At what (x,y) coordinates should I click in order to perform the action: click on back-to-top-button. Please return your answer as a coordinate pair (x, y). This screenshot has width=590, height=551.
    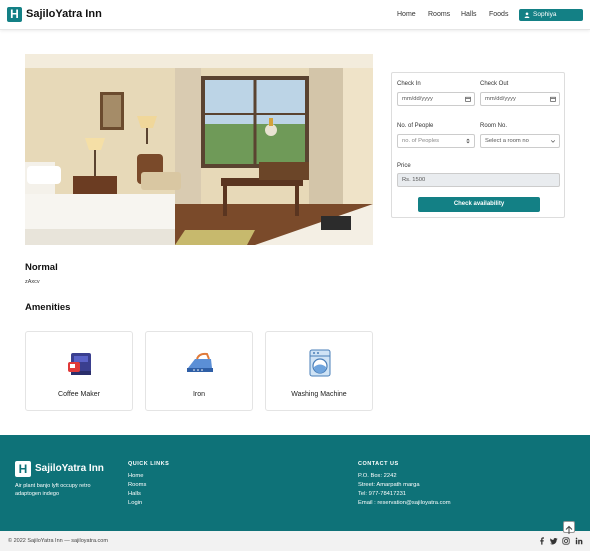
    Looking at the image, I should click on (569, 527).